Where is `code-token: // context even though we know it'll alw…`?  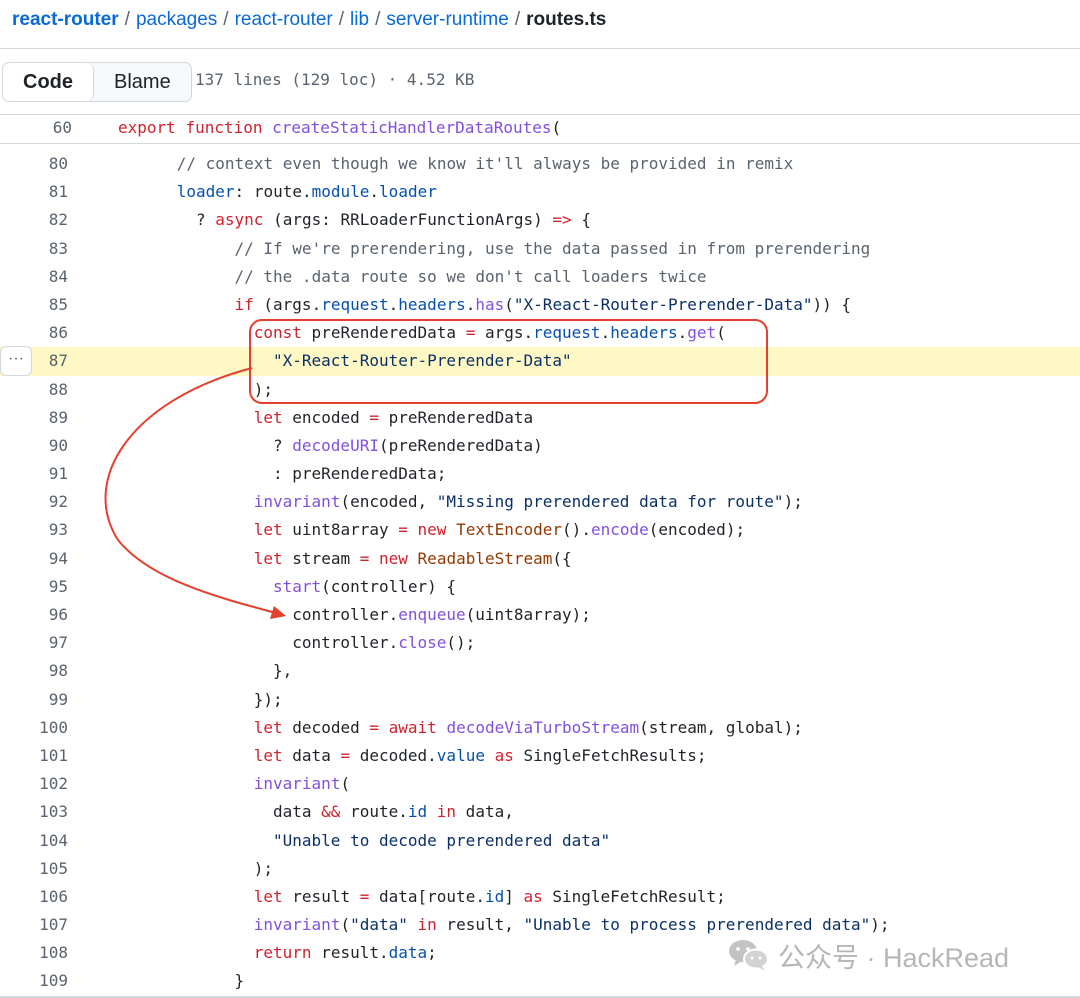 code-token: // context even though we know it'll alw… is located at coordinates (485, 163).